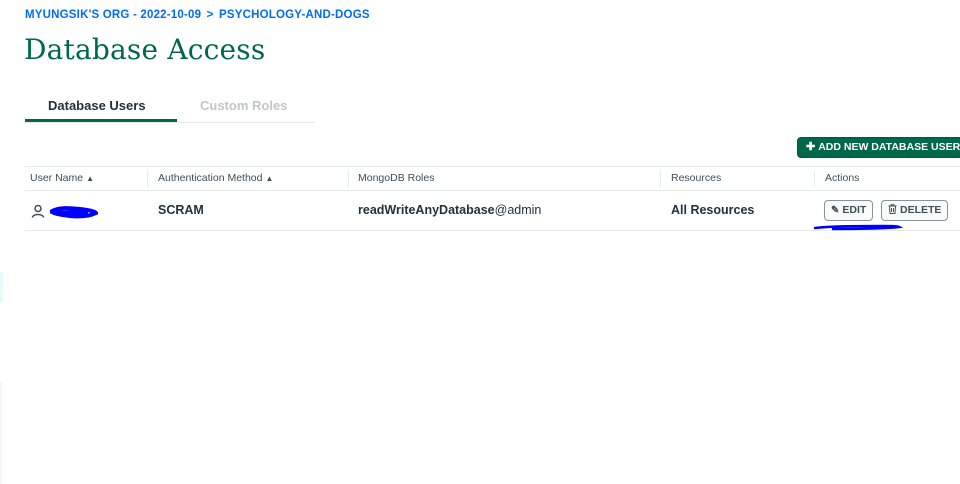 The height and width of the screenshot is (484, 960). What do you see at coordinates (90, 178) in the screenshot?
I see `sort-icon: ▲︎` at bounding box center [90, 178].